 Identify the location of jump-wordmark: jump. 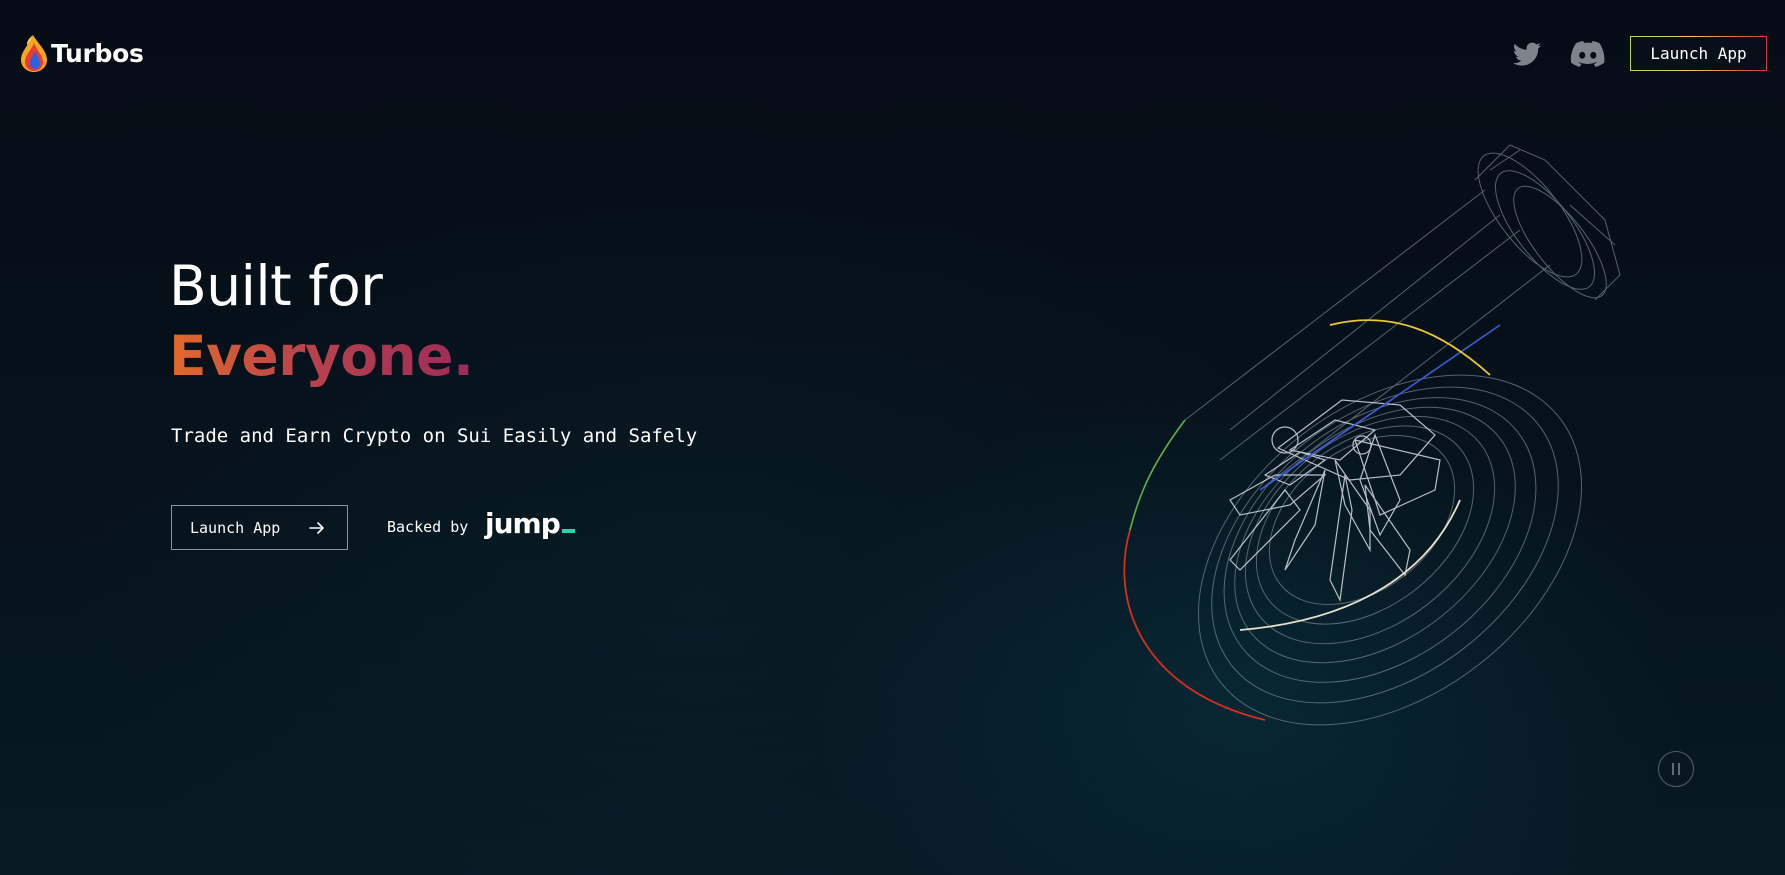
(523, 523).